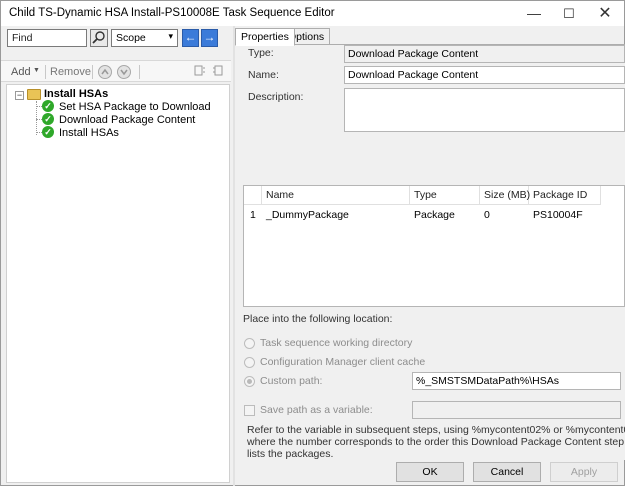 This screenshot has width=625, height=486. I want to click on cell-package-id: PS10004F, so click(558, 215).